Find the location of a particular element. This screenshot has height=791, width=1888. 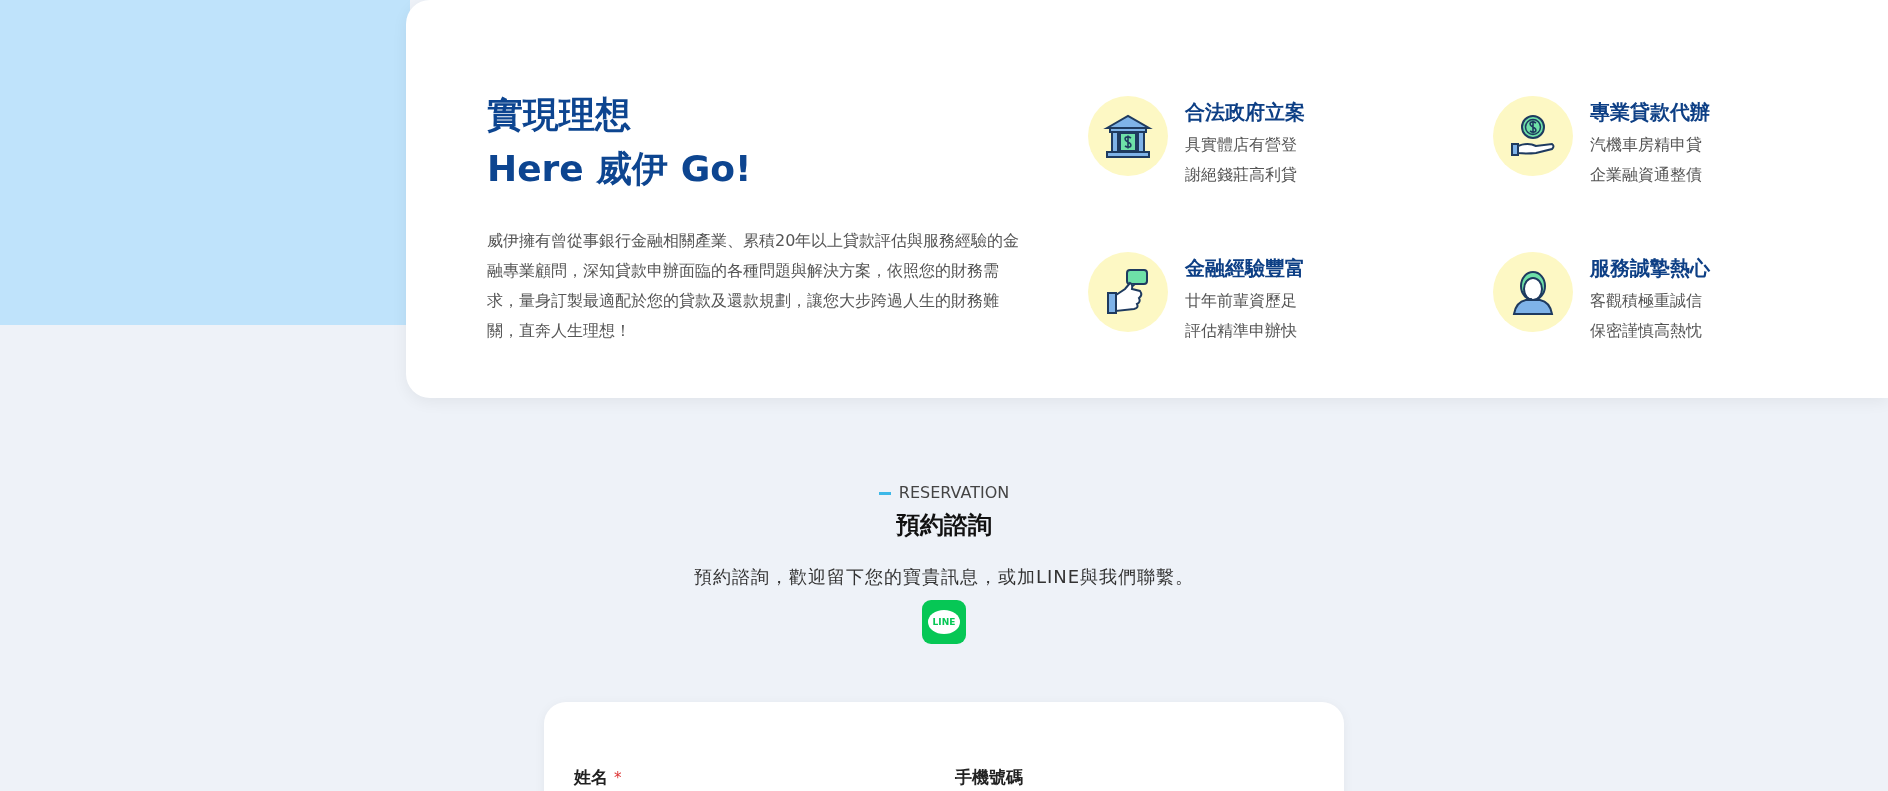

feature-text: 具實體店有營登 is located at coordinates (1241, 145).